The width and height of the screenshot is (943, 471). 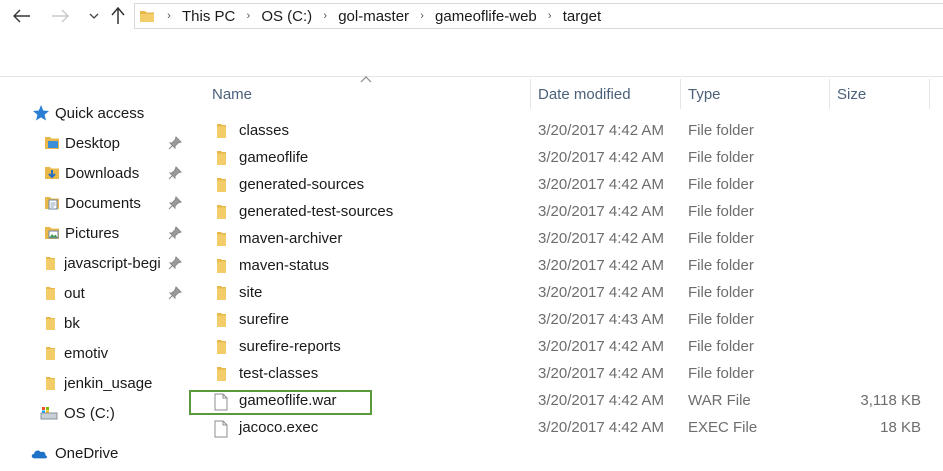 I want to click on breadcrumb-drive: OS (C:), so click(x=286, y=16).